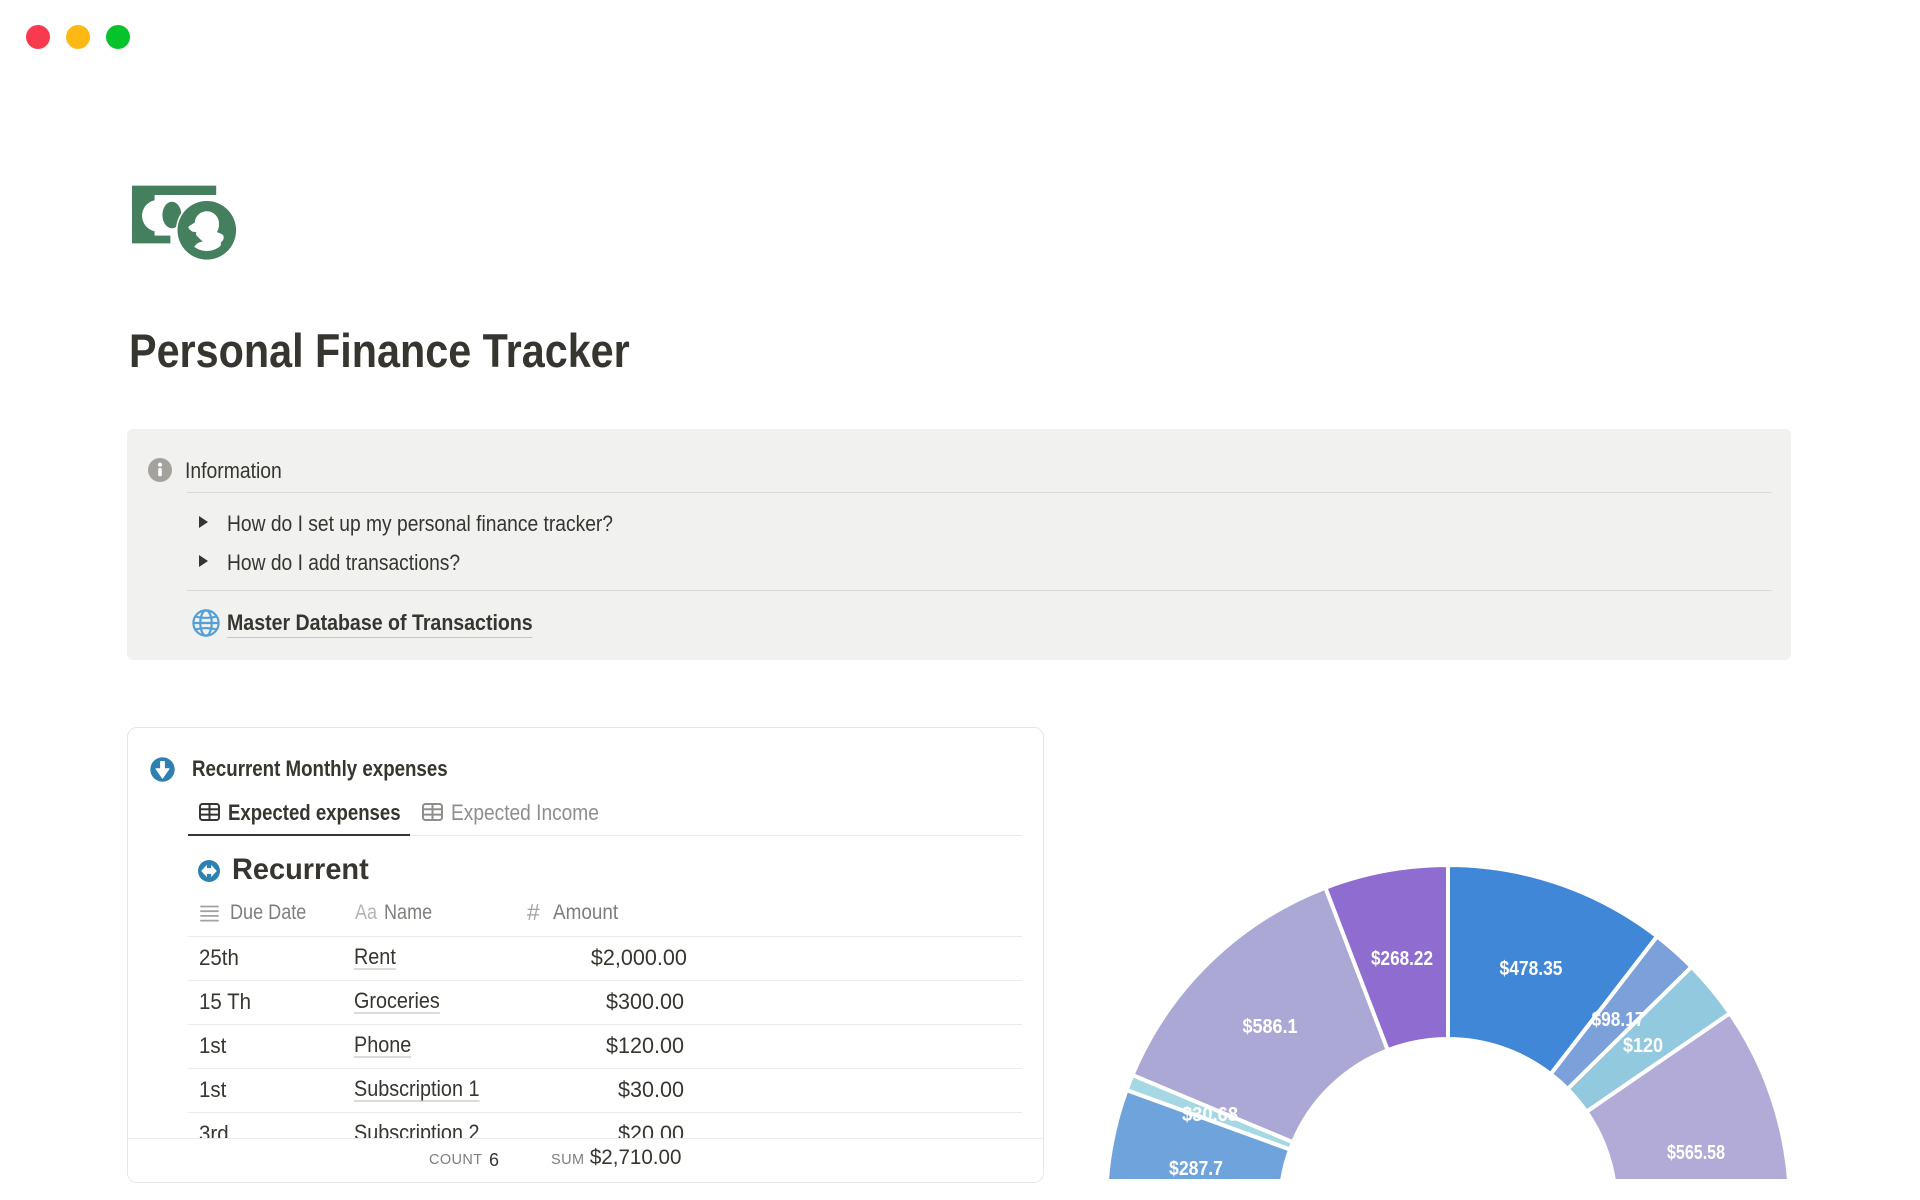  I want to click on svg-text: $287.7, so click(1196, 1168).